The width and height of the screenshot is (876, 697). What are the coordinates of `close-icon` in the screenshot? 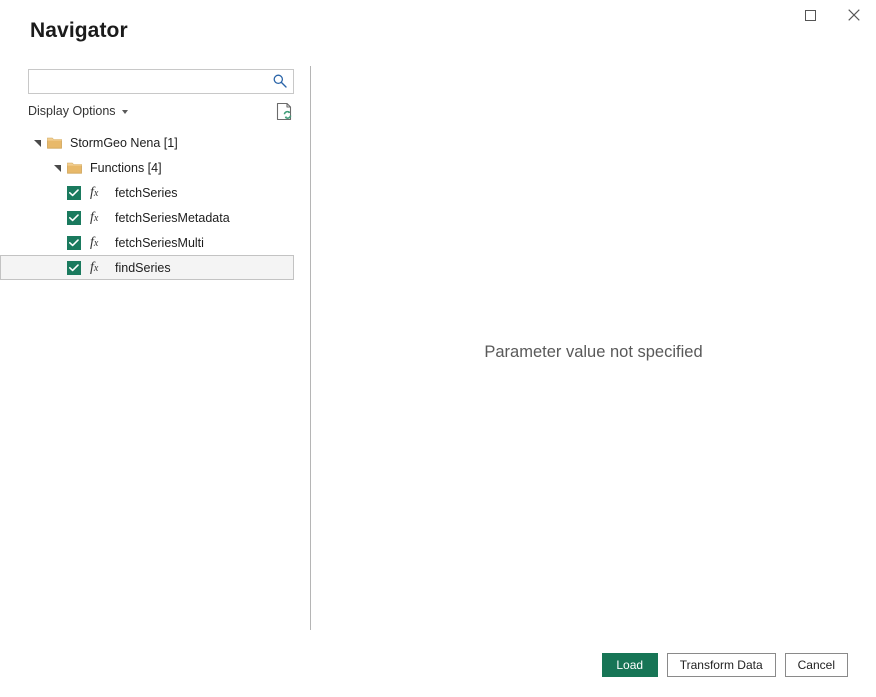 It's located at (854, 15).